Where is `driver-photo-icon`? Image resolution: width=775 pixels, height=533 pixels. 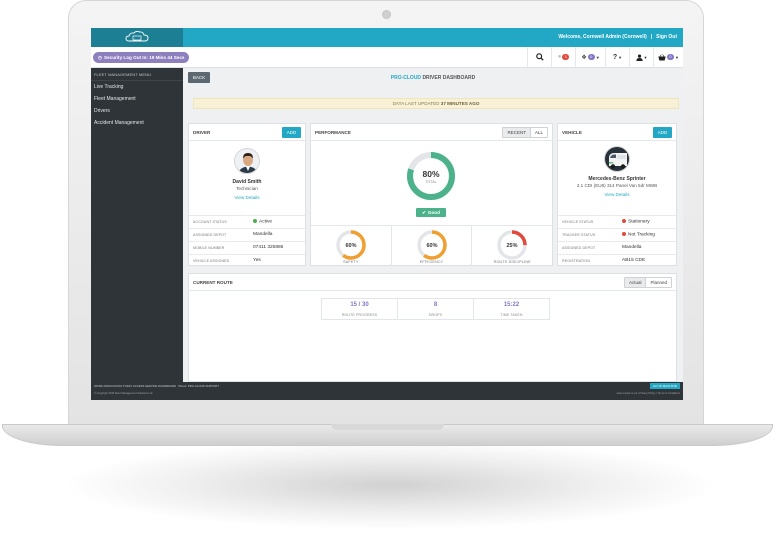 driver-photo-icon is located at coordinates (247, 161).